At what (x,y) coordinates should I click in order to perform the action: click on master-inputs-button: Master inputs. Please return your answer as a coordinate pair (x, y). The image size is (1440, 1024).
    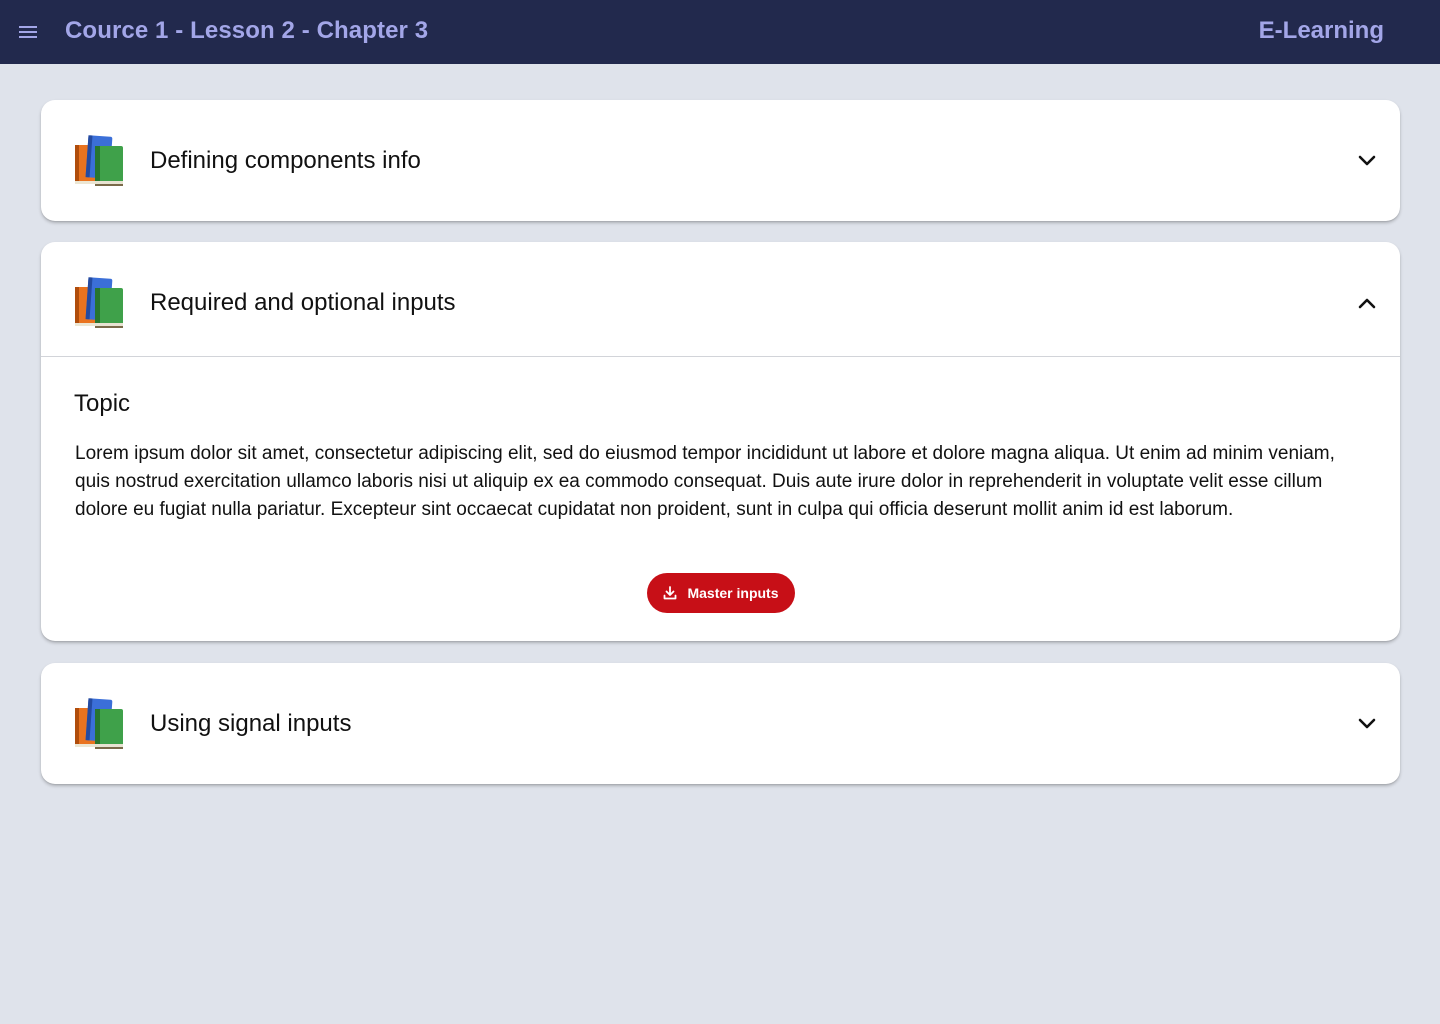
    Looking at the image, I should click on (721, 593).